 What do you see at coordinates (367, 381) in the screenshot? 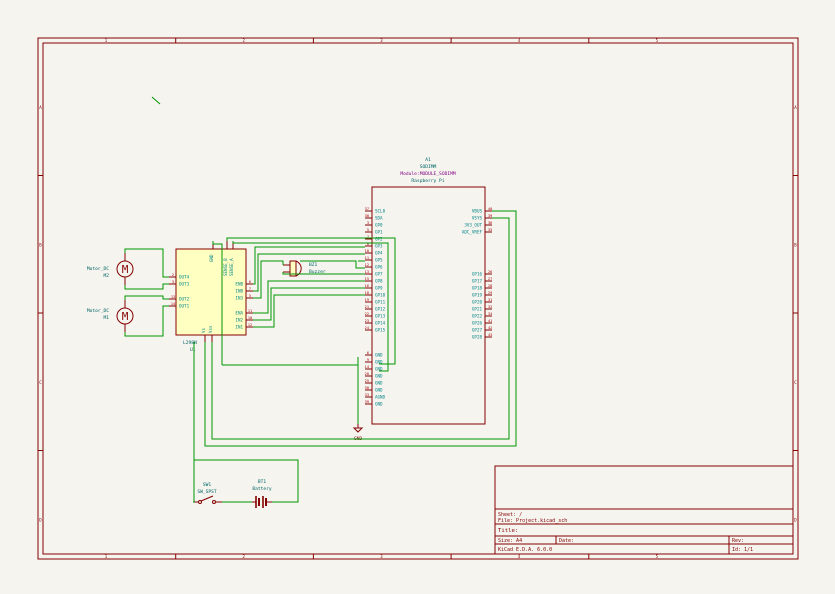
I see `a1-pin-number: 25` at bounding box center [367, 381].